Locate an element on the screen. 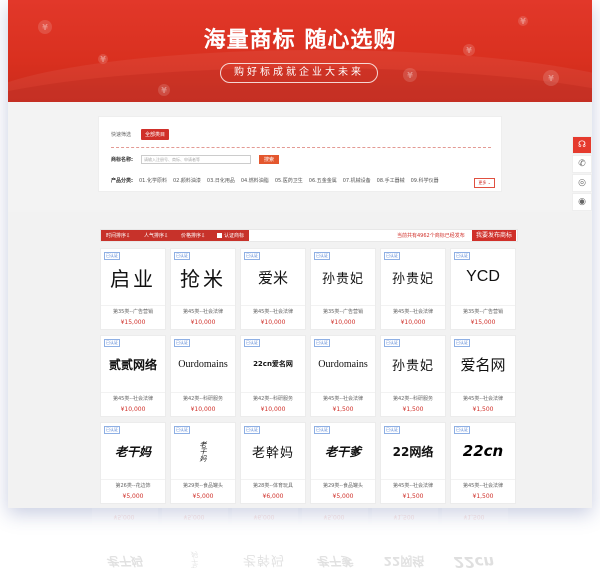  coin-decoration: ¥ is located at coordinates (551, 78).